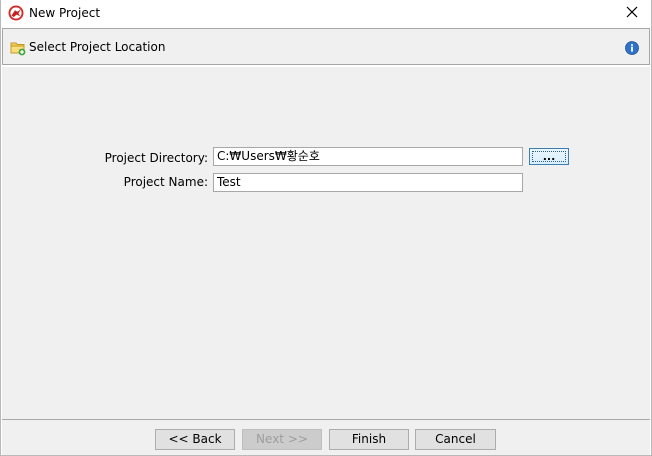 The height and width of the screenshot is (456, 652). What do you see at coordinates (368, 156) in the screenshot?
I see `project-directory-field: C:₩Users₩황순호` at bounding box center [368, 156].